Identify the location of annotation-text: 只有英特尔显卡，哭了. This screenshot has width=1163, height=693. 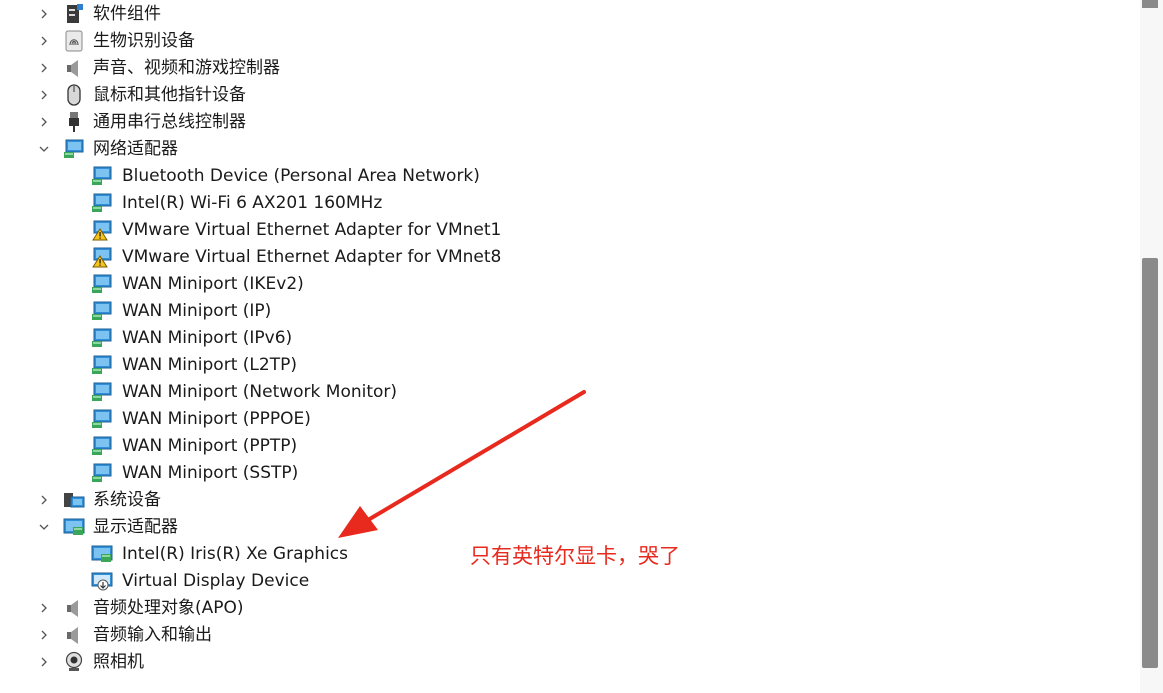
(575, 556).